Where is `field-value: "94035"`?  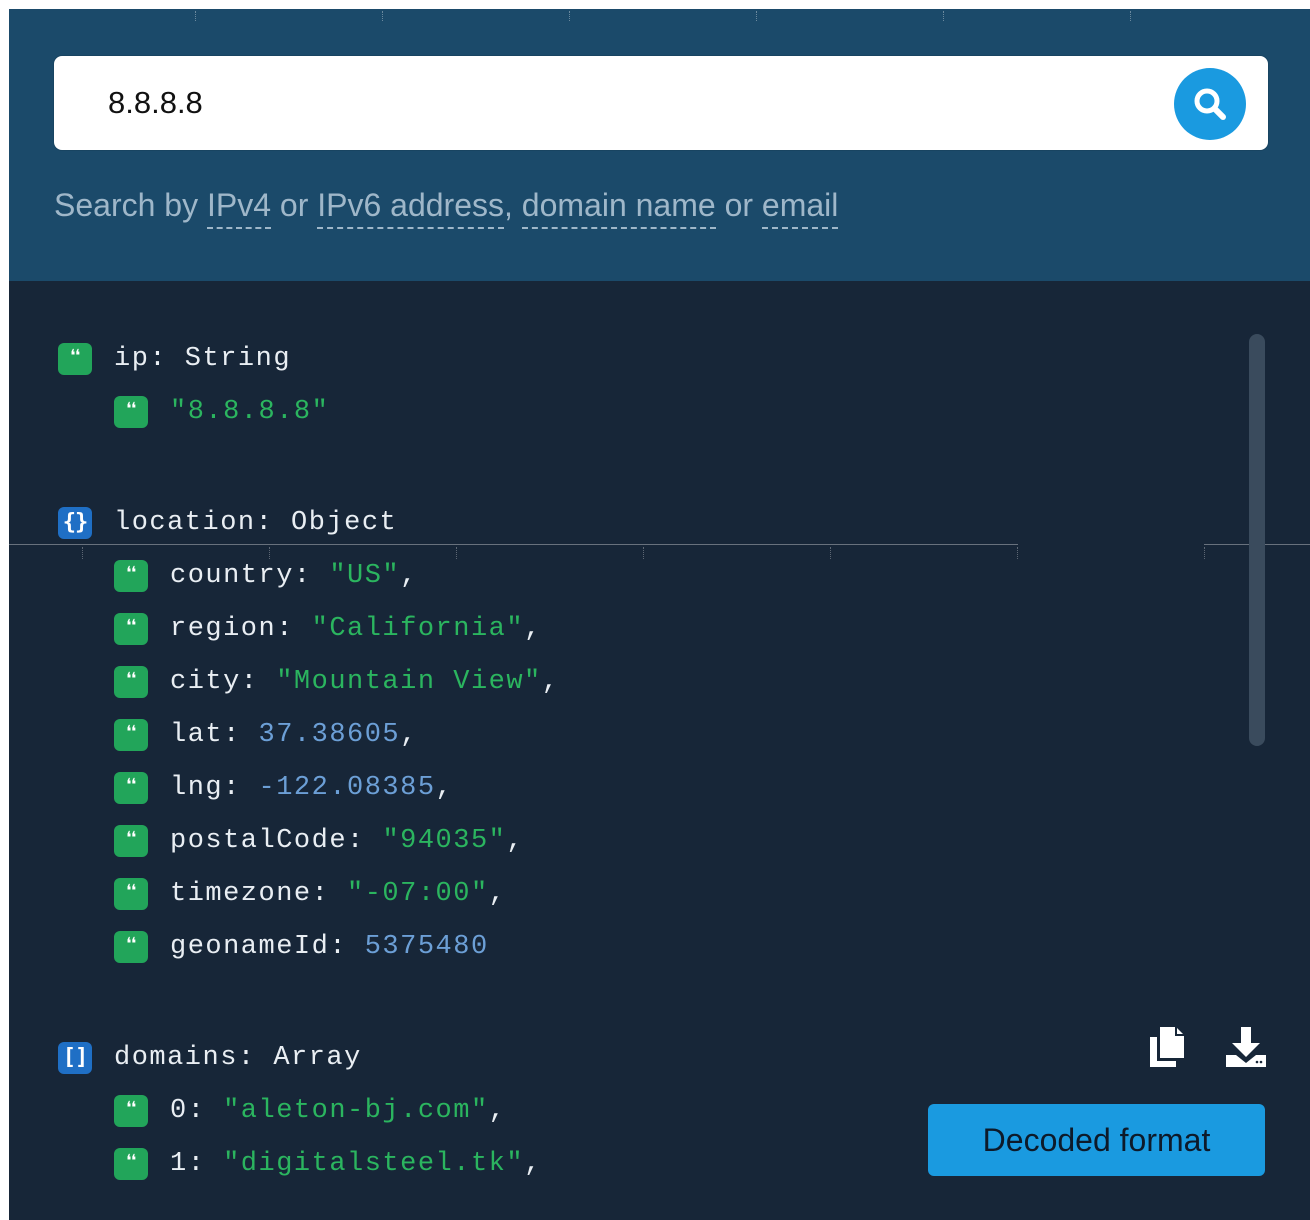
field-value: "94035" is located at coordinates (444, 841).